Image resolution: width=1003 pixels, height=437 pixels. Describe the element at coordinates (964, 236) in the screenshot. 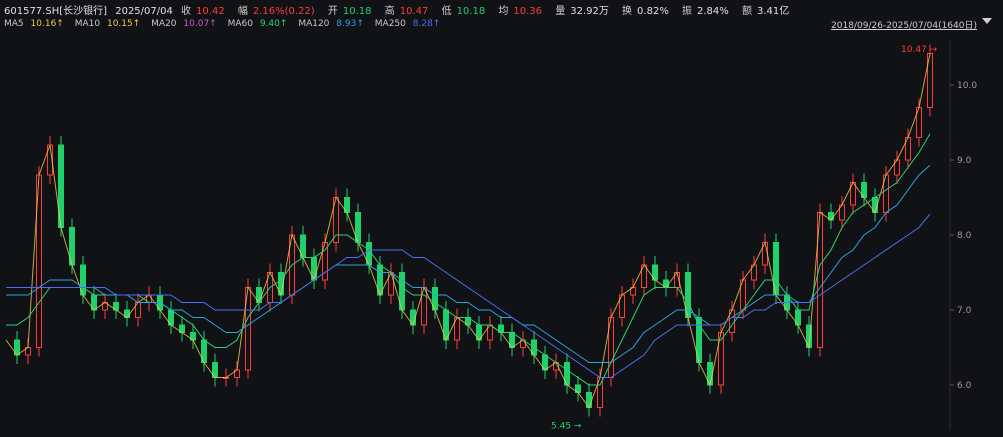

I see `y-tick-label: 8.0` at that location.